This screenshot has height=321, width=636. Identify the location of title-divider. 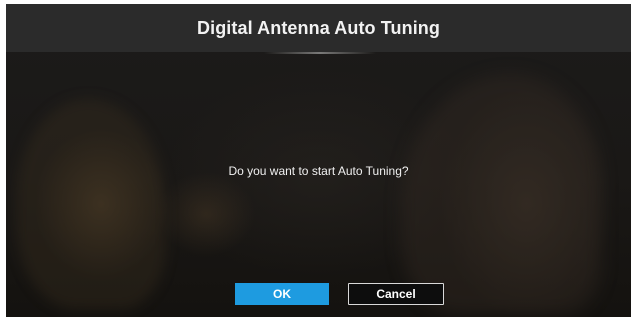
(320, 53).